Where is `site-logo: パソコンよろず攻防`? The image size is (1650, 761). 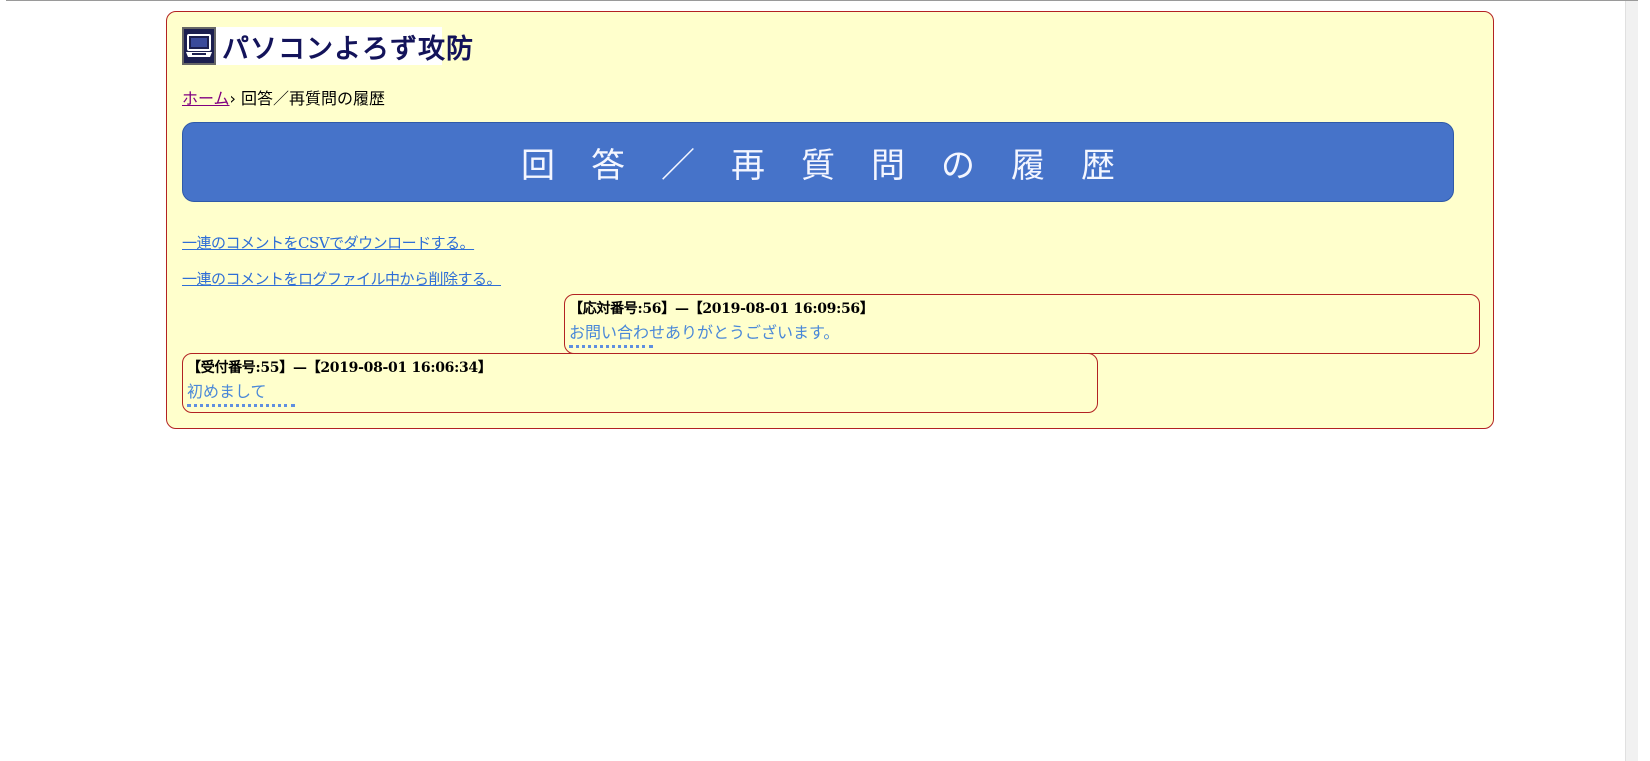
site-logo: パソコンよろず攻防 is located at coordinates (327, 46).